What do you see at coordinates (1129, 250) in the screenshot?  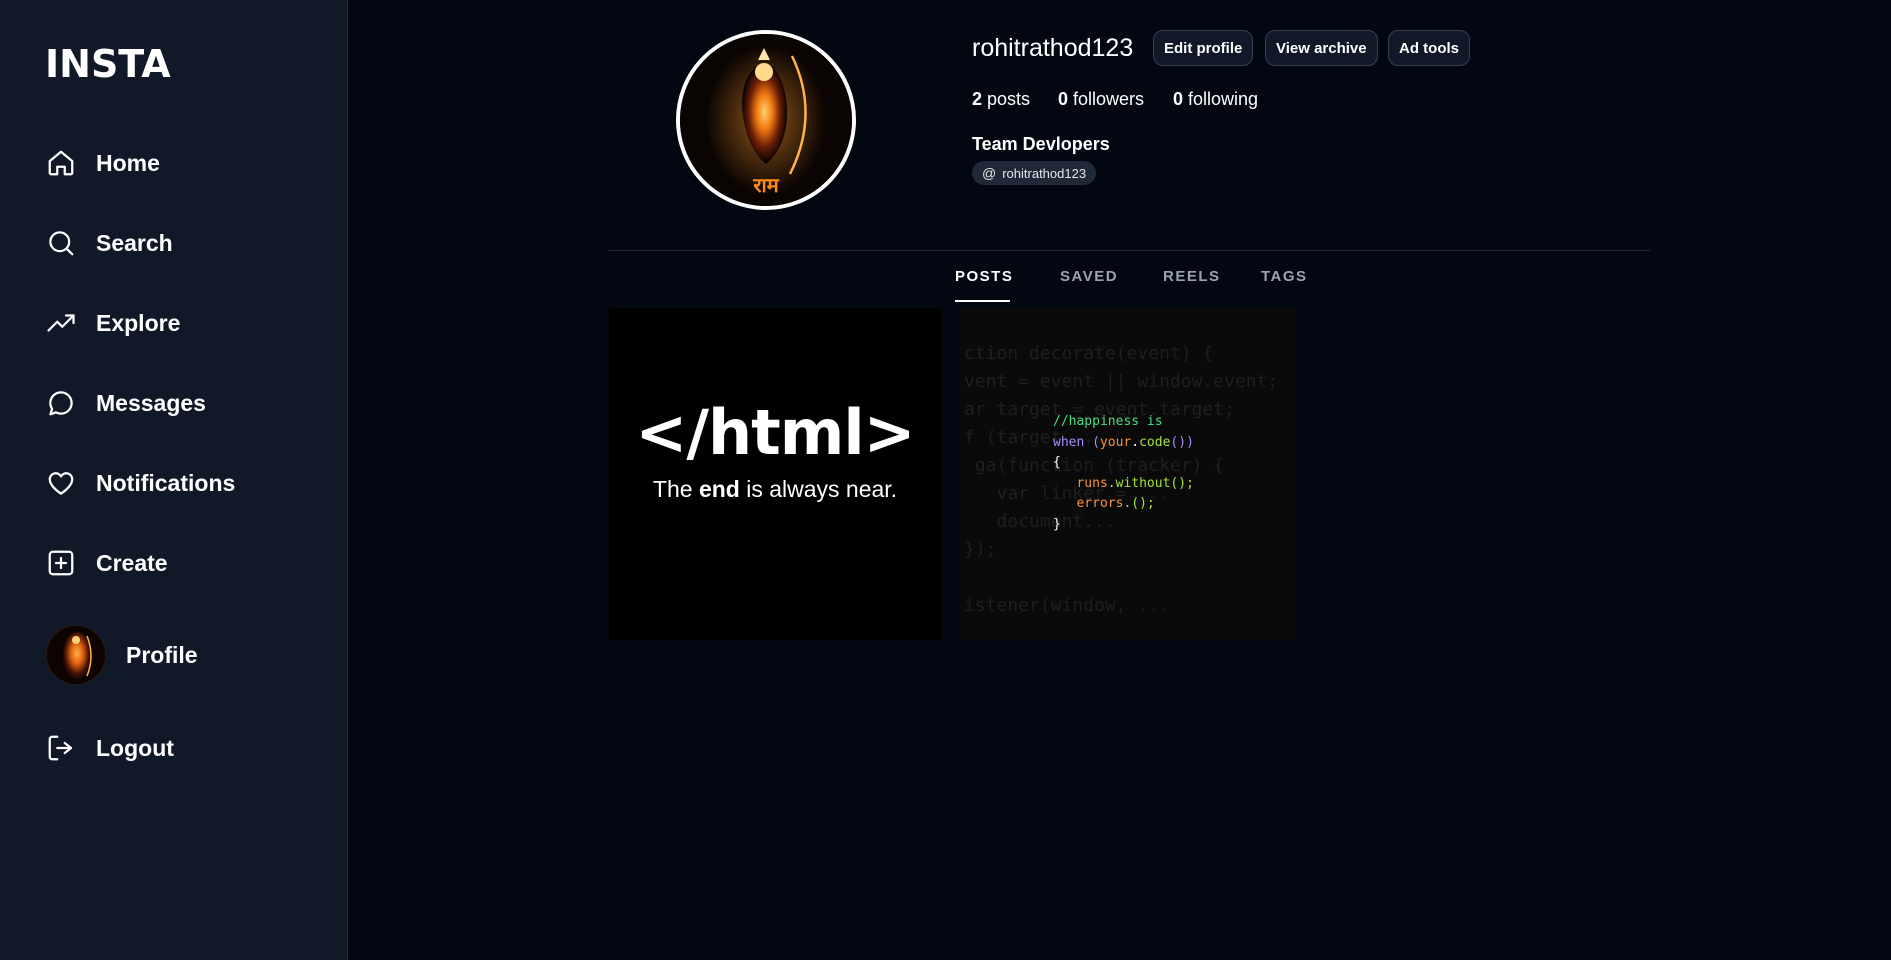 I see `profile-divider` at bounding box center [1129, 250].